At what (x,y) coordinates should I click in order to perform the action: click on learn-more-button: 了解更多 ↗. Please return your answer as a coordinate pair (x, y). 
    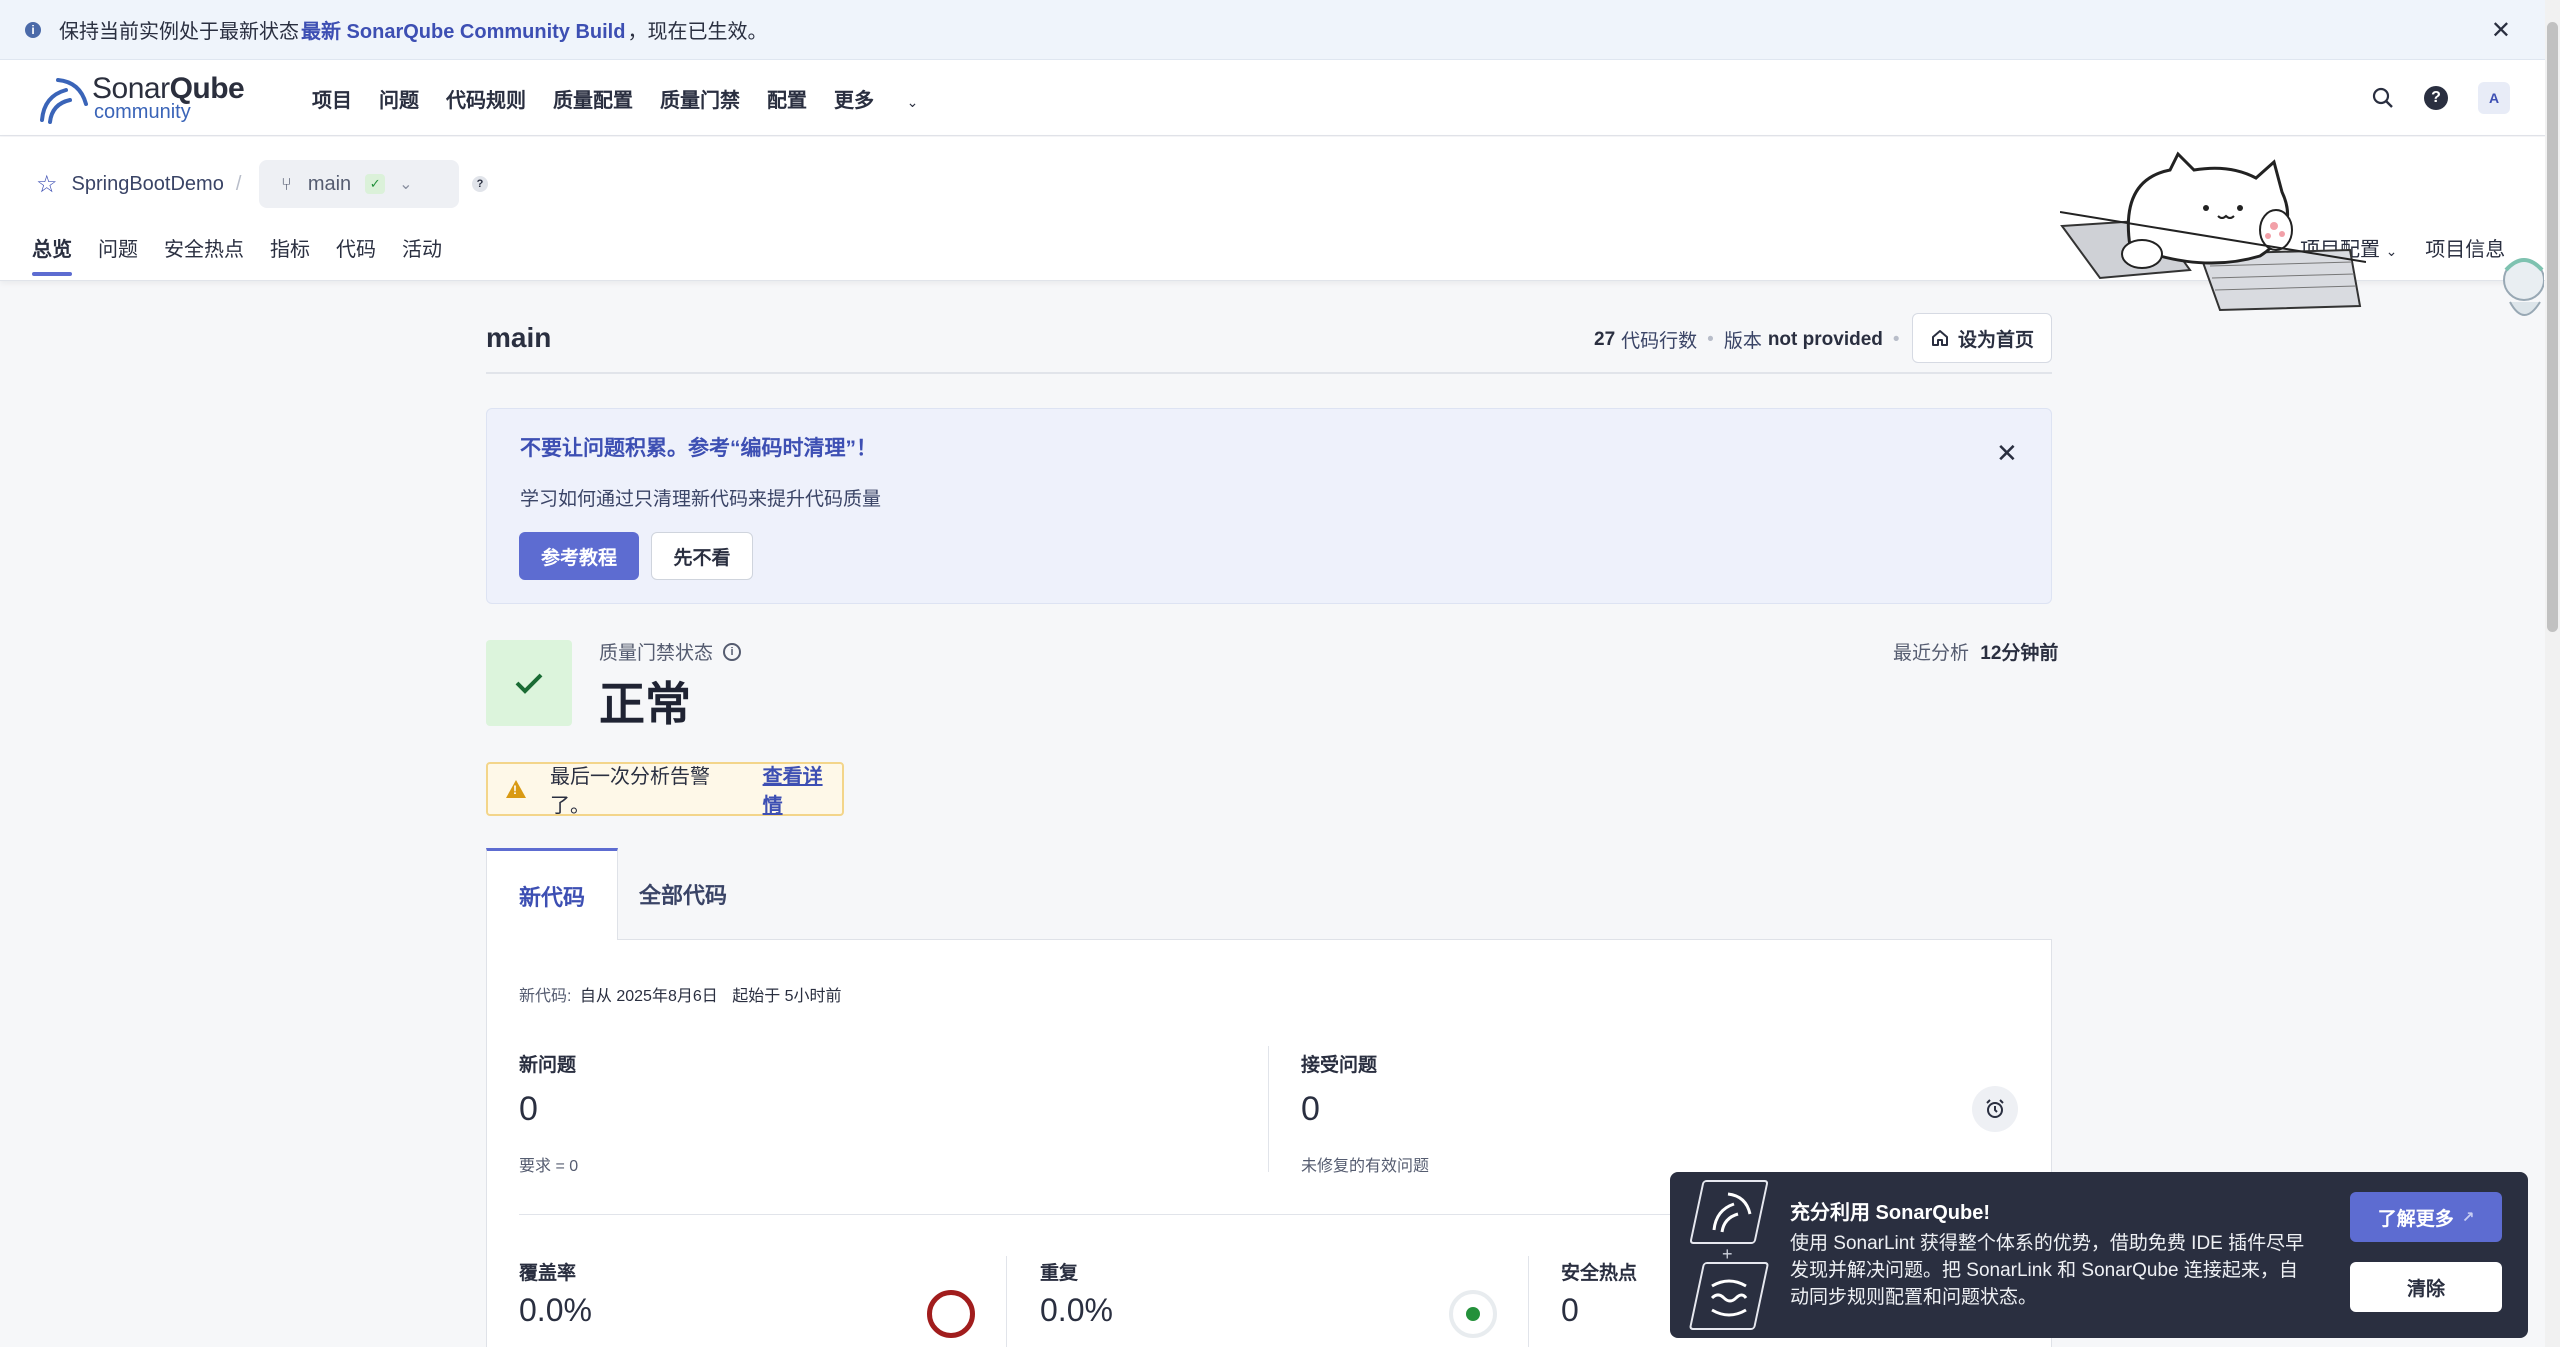
    Looking at the image, I should click on (2426, 1217).